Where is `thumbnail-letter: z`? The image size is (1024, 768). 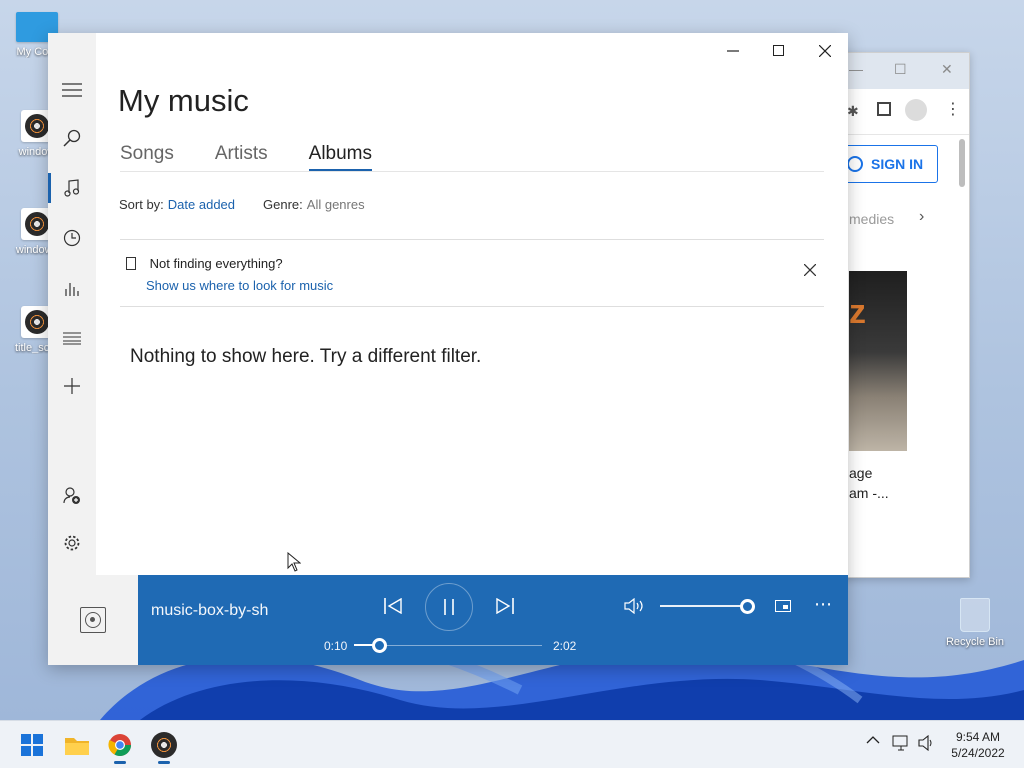 thumbnail-letter: z is located at coordinates (857, 312).